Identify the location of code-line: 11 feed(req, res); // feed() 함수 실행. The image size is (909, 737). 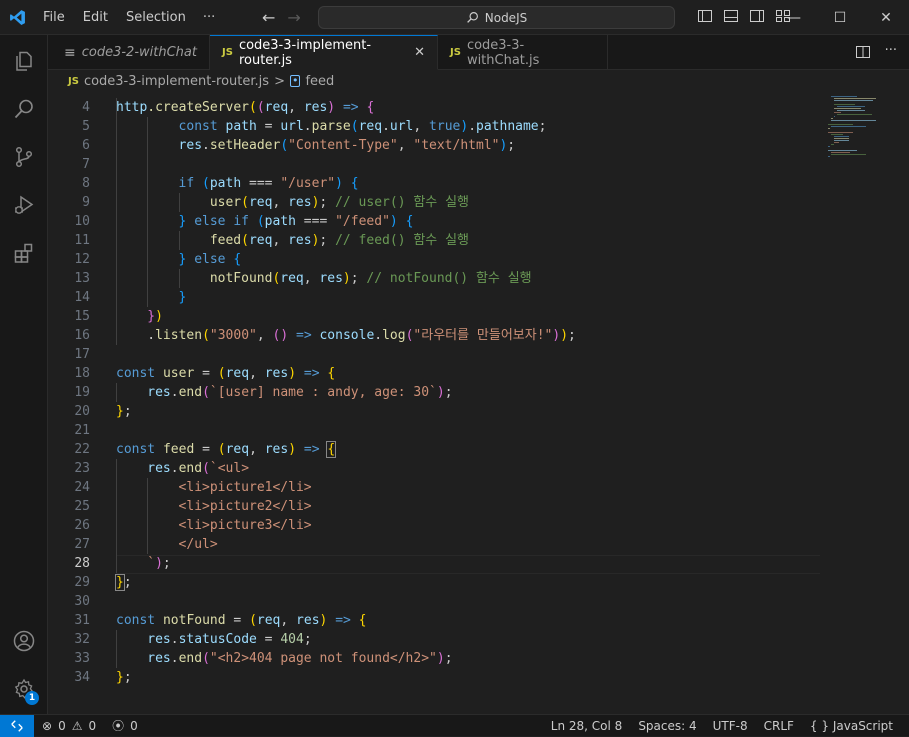
(434, 240).